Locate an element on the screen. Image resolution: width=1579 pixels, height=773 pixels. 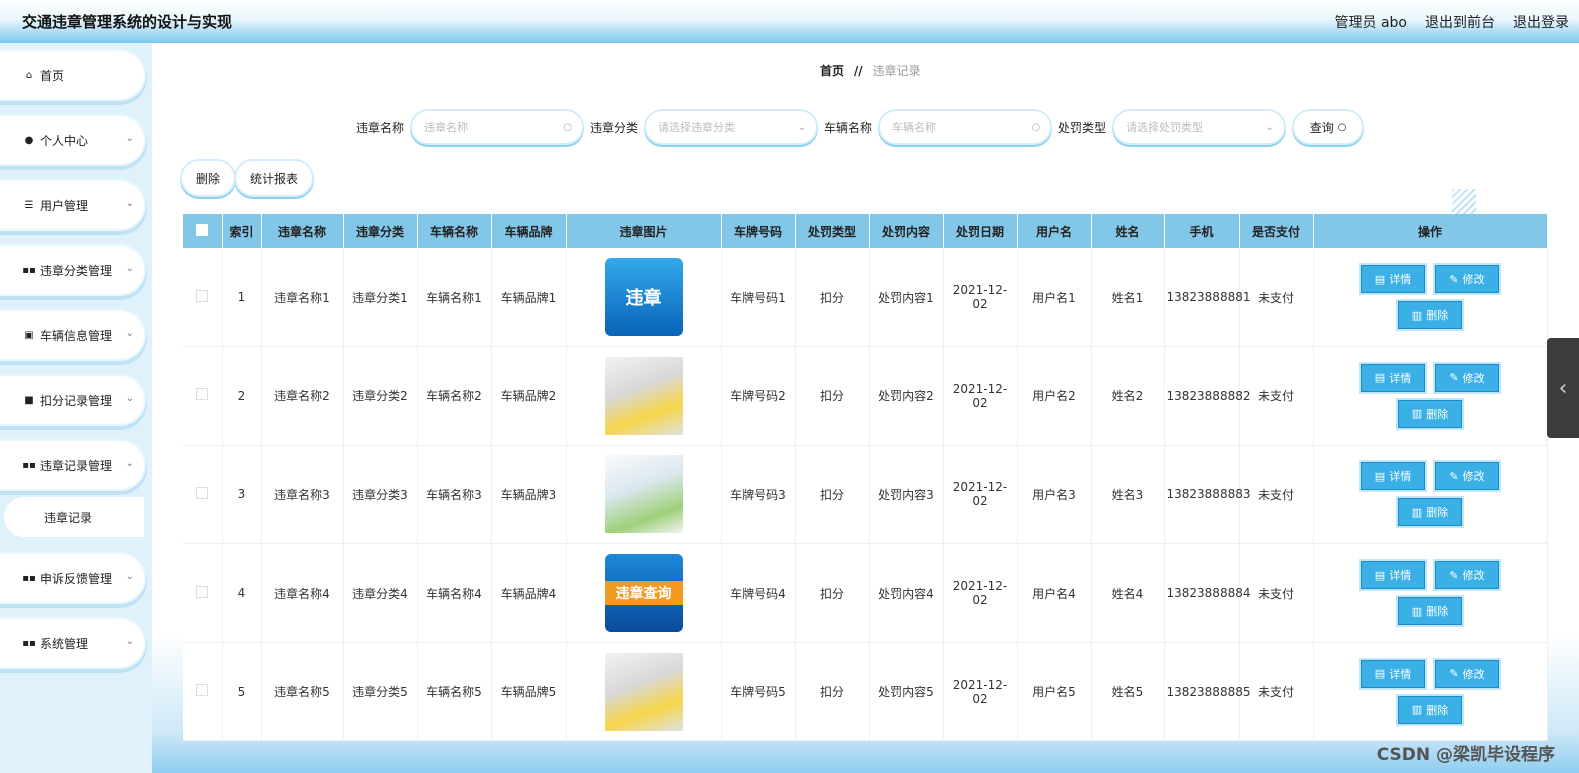
cell-car: 车辆名称2 is located at coordinates (454, 396).